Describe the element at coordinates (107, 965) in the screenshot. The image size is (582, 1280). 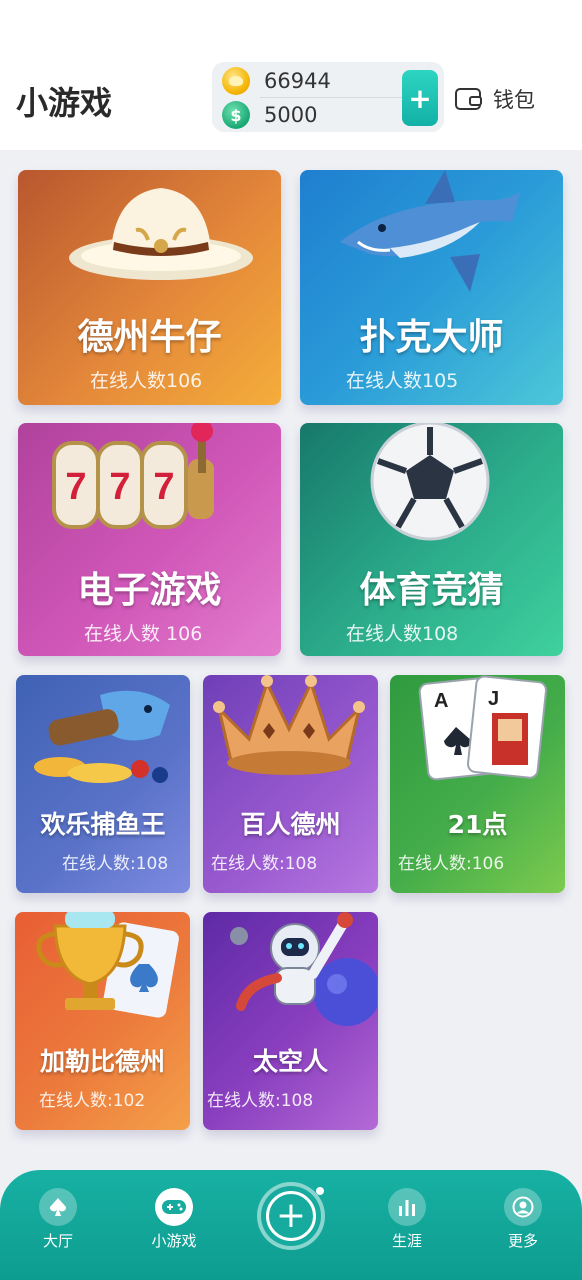
I see `trophy-icon` at that location.